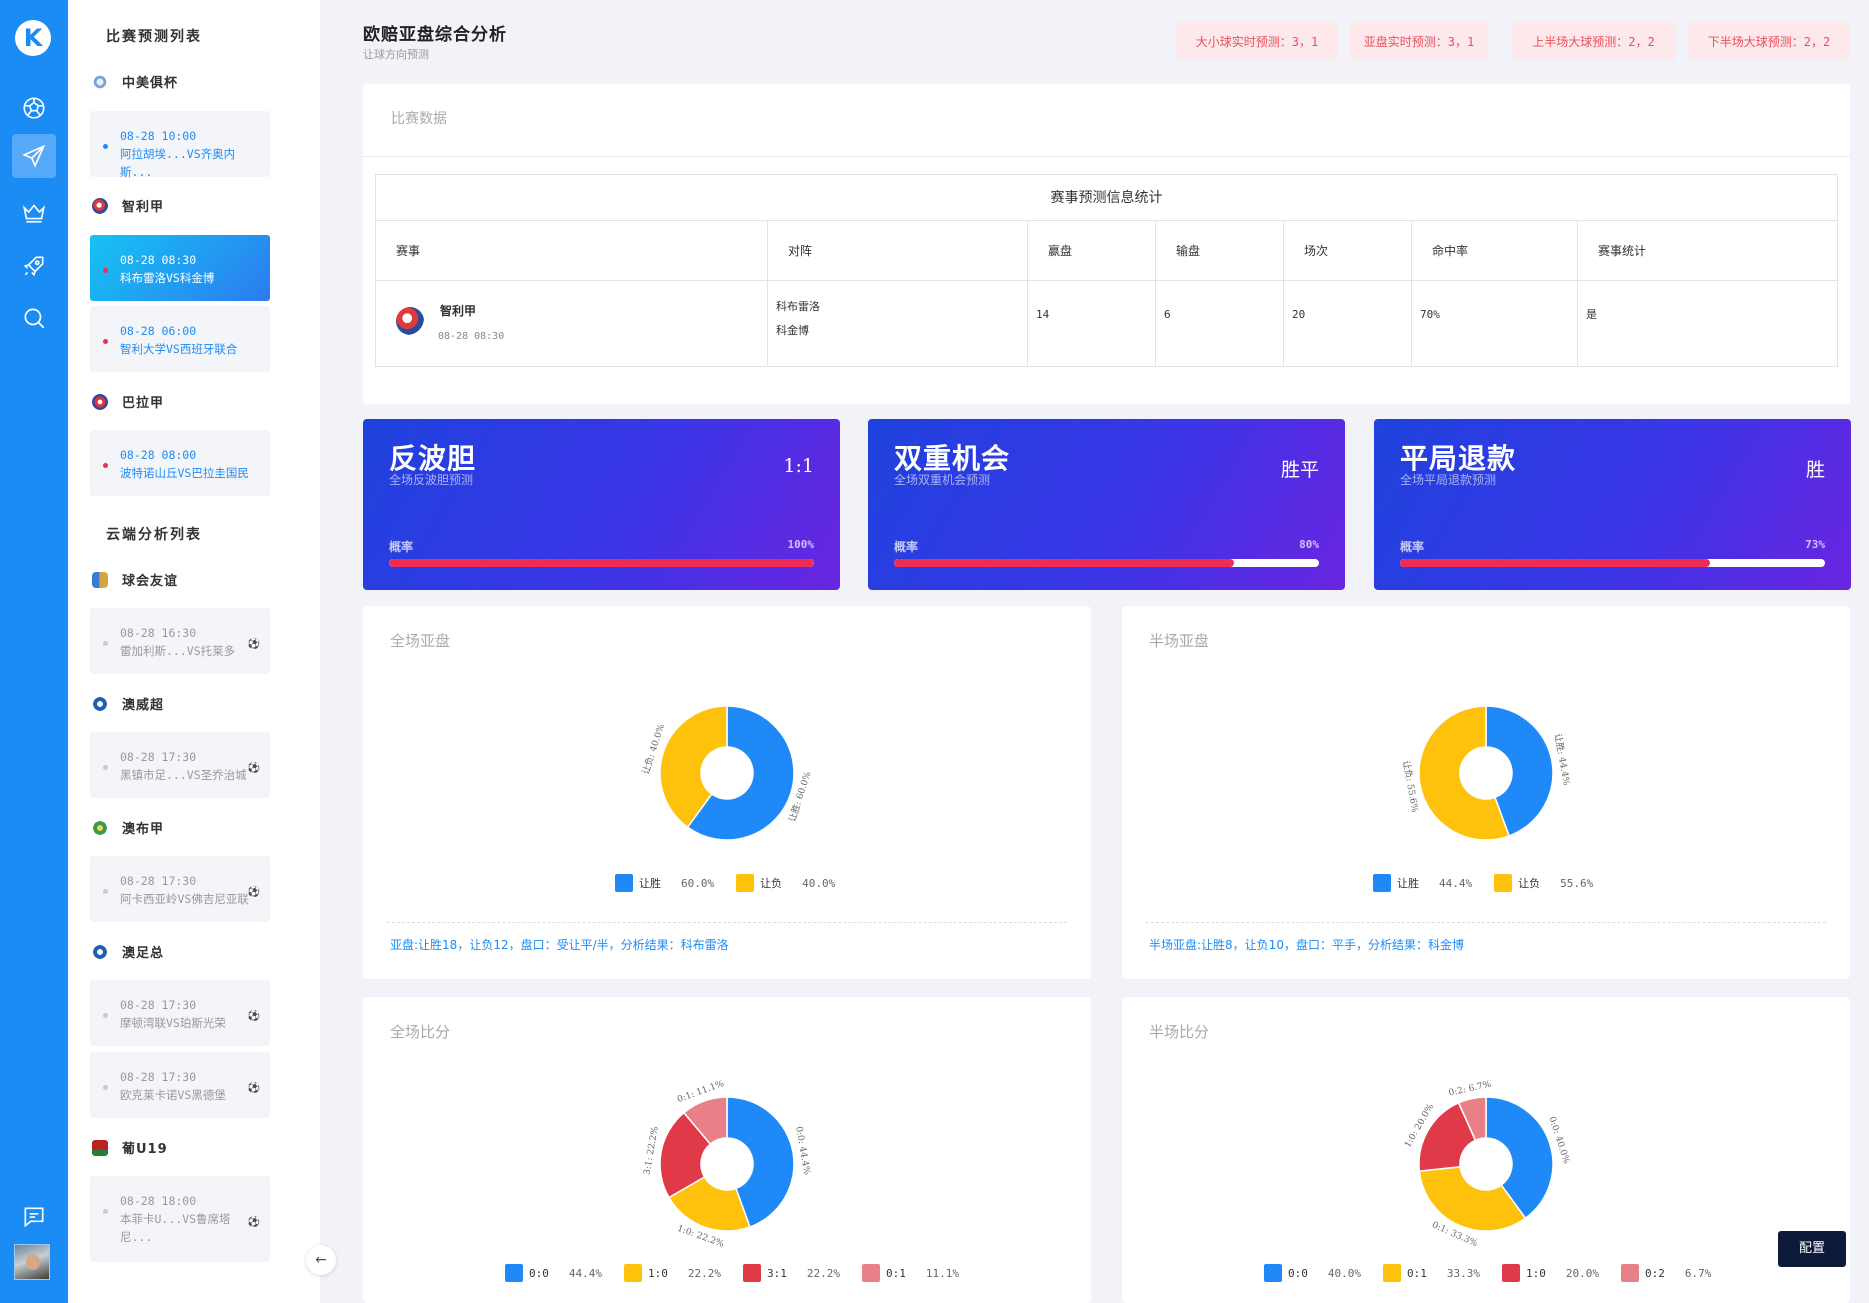 The width and height of the screenshot is (1869, 1303). I want to click on league-header: 球会友谊, so click(135, 579).